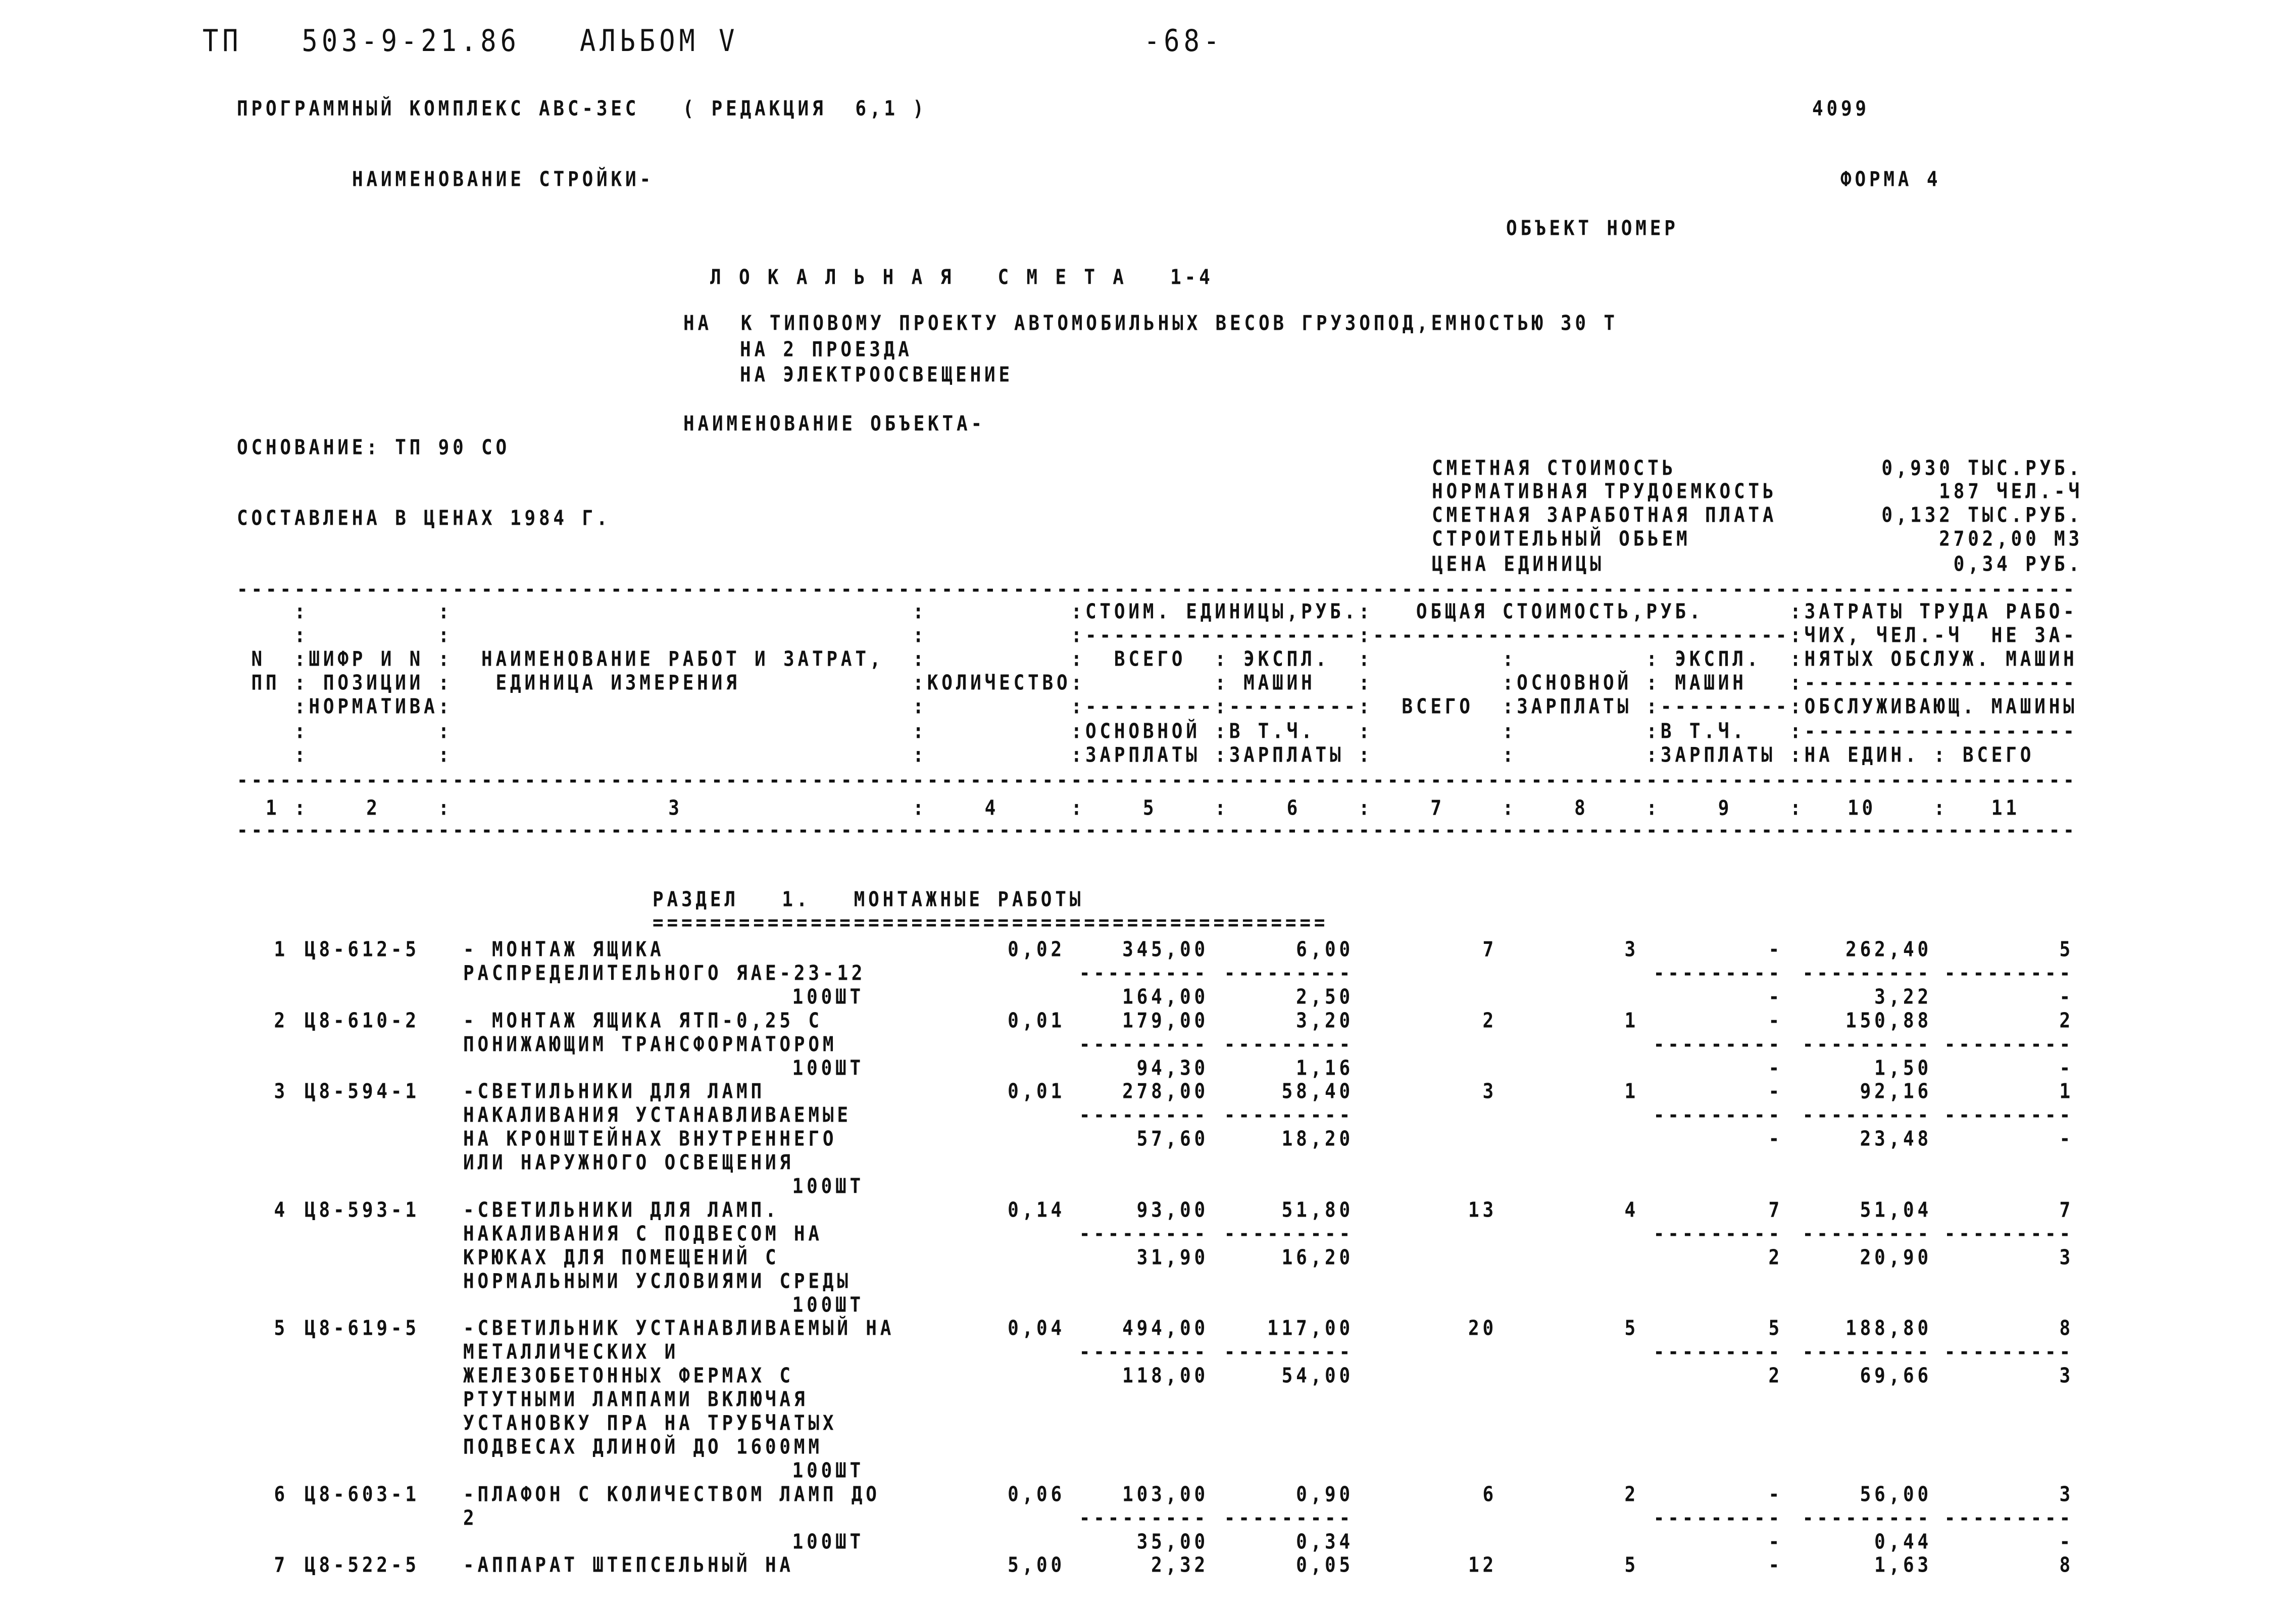 Image resolution: width=2296 pixels, height=1611 pixels. I want to click on album-label: АЛЬБОМ V, so click(659, 41).